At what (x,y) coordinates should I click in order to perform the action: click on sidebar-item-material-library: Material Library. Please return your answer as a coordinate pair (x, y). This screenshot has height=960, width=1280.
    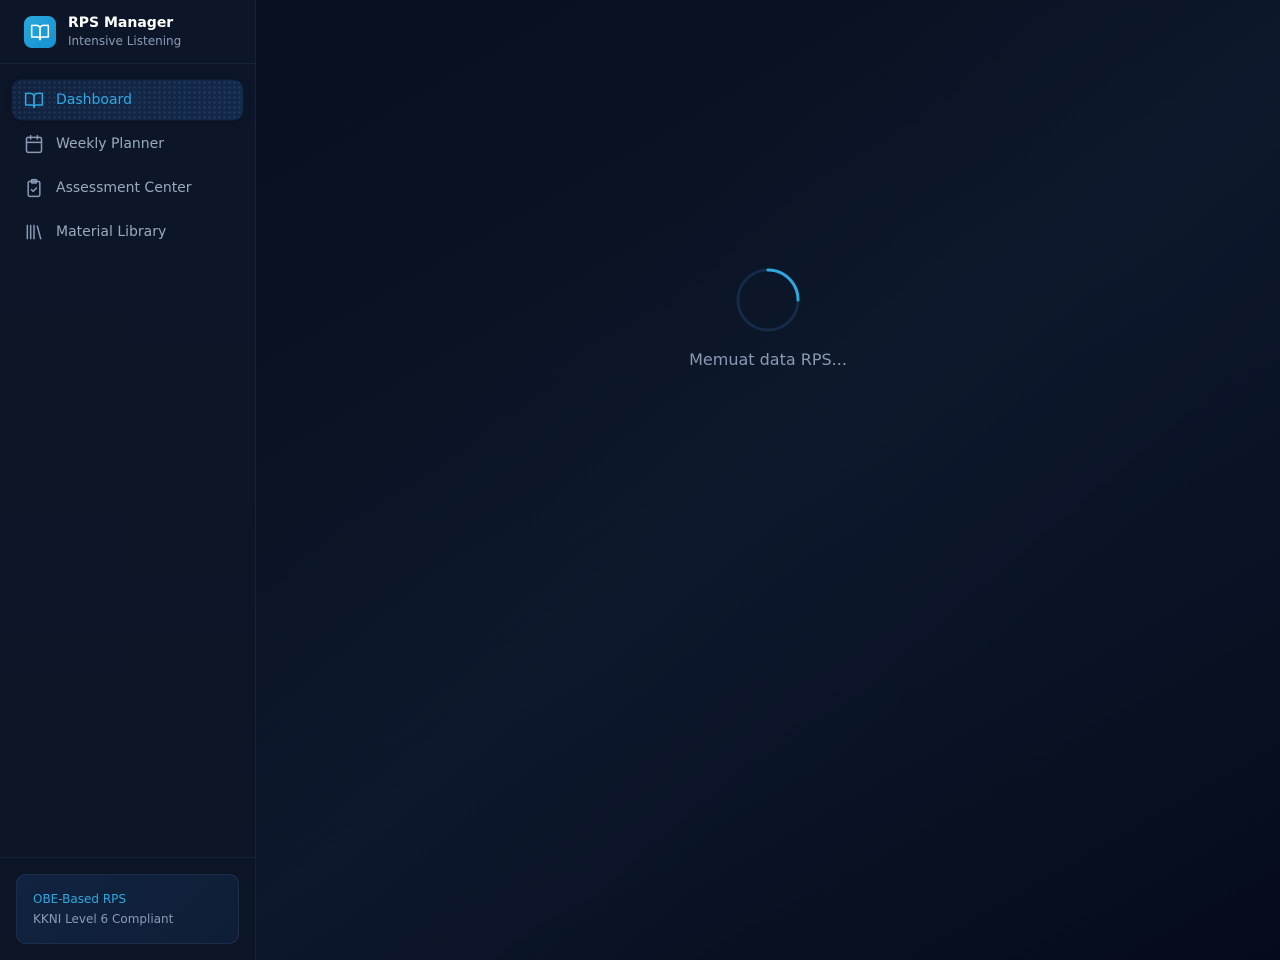
    Looking at the image, I should click on (127, 232).